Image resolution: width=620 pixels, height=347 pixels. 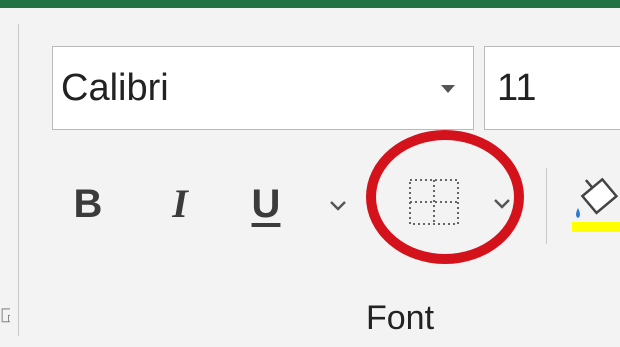 What do you see at coordinates (180, 204) in the screenshot?
I see `italic-button: I` at bounding box center [180, 204].